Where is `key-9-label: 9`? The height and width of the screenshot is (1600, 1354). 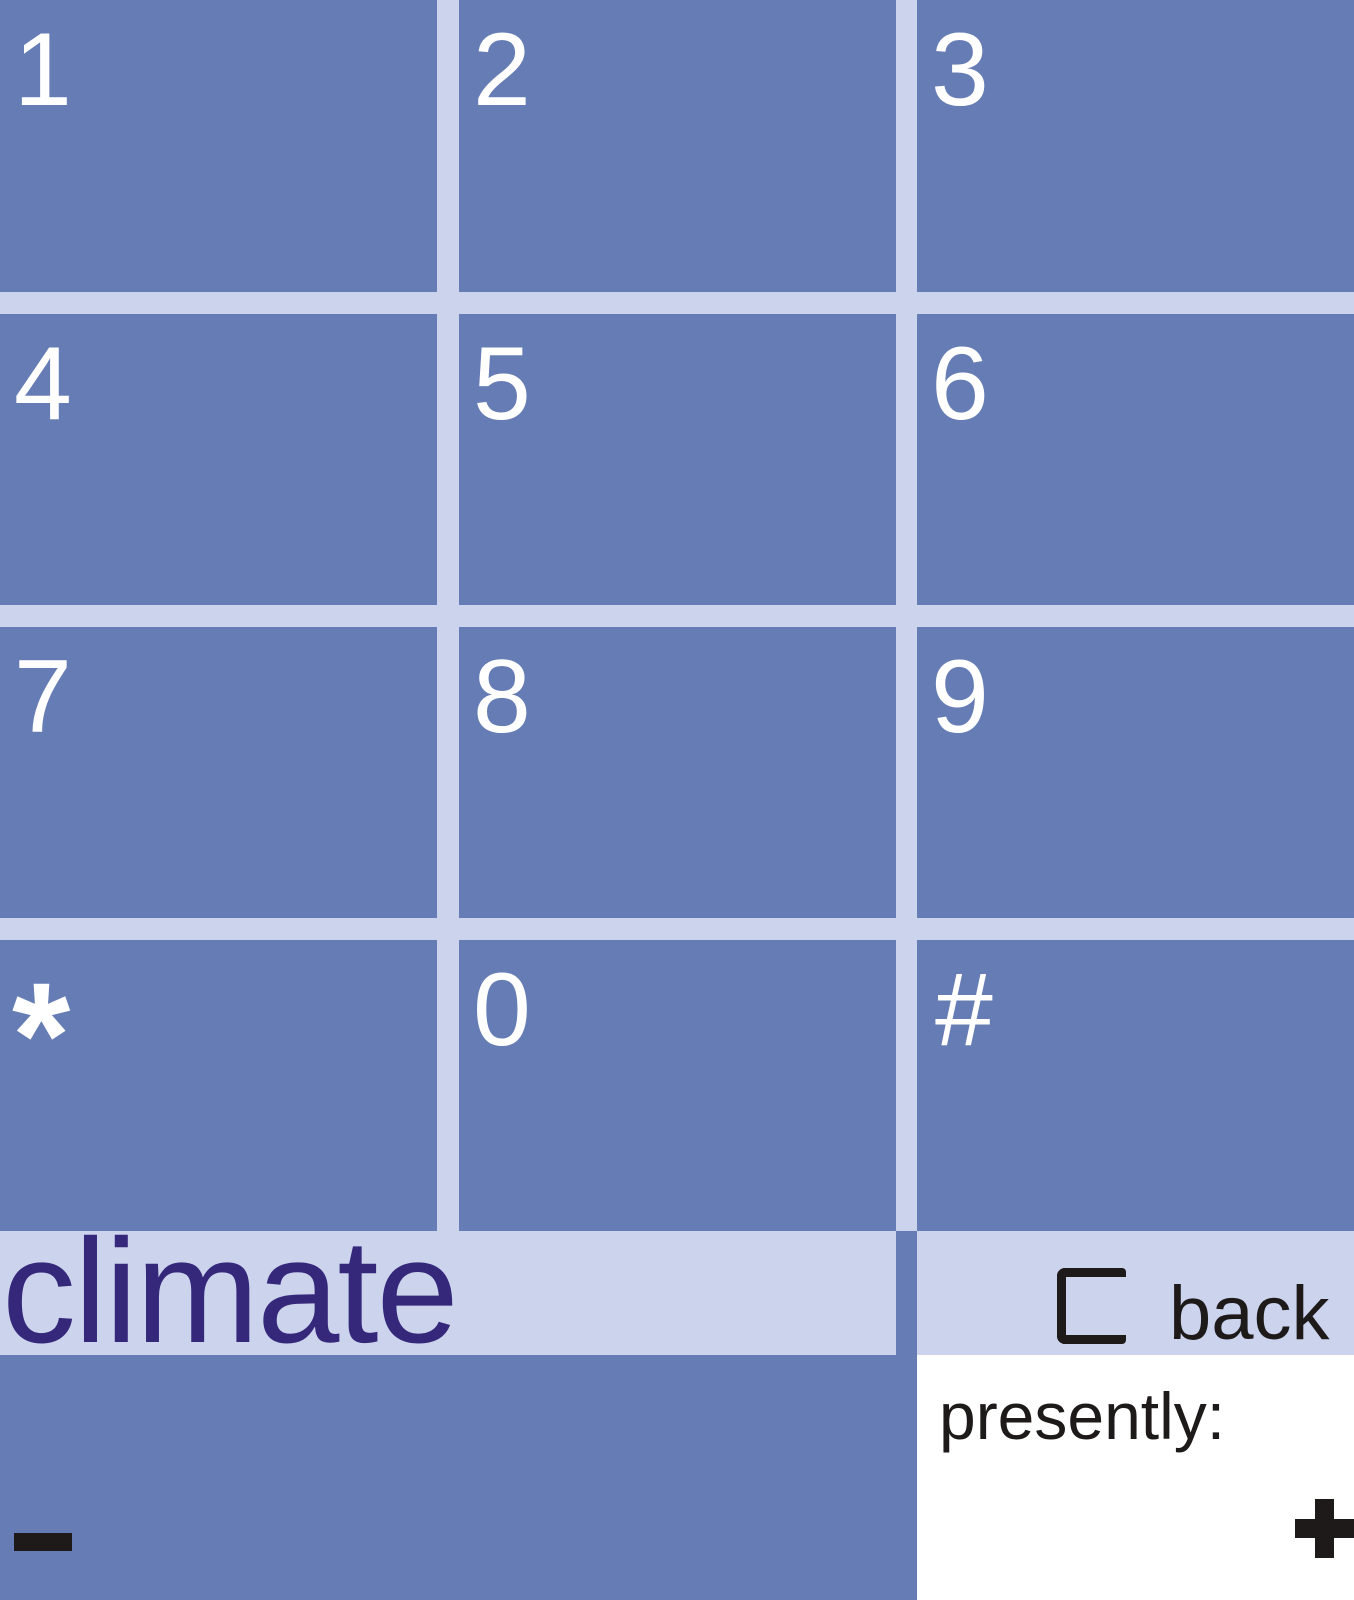 key-9-label: 9 is located at coordinates (960, 697).